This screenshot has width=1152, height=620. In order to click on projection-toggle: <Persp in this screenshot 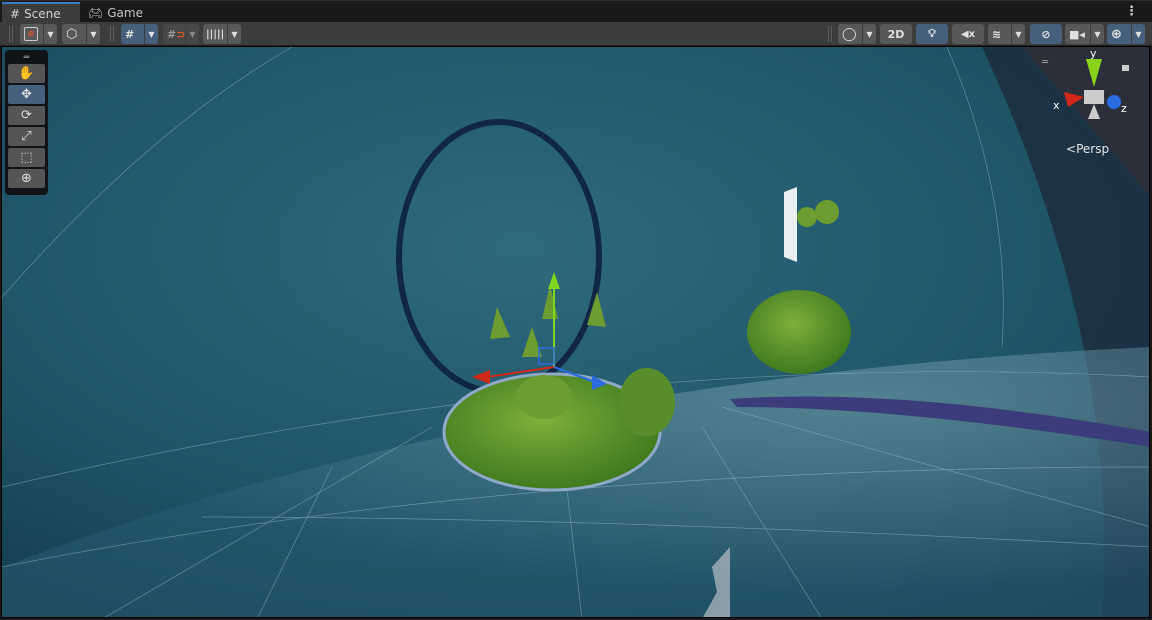, I will do `click(1087, 149)`.